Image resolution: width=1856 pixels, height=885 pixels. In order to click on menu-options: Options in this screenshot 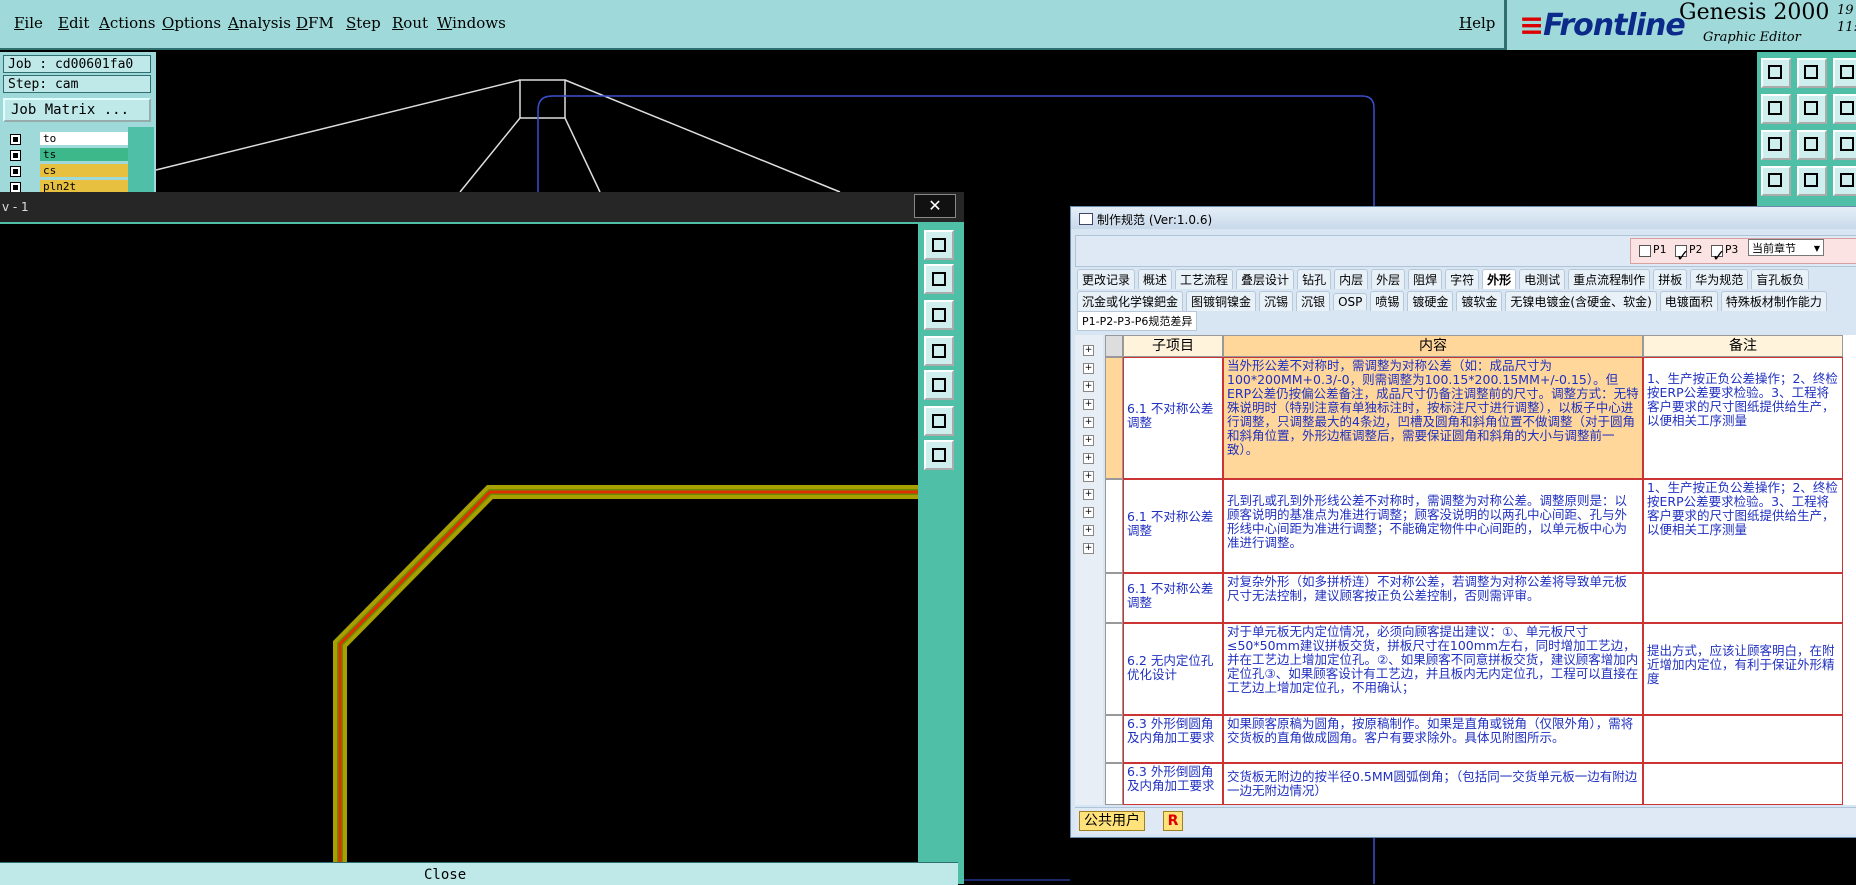, I will do `click(191, 23)`.